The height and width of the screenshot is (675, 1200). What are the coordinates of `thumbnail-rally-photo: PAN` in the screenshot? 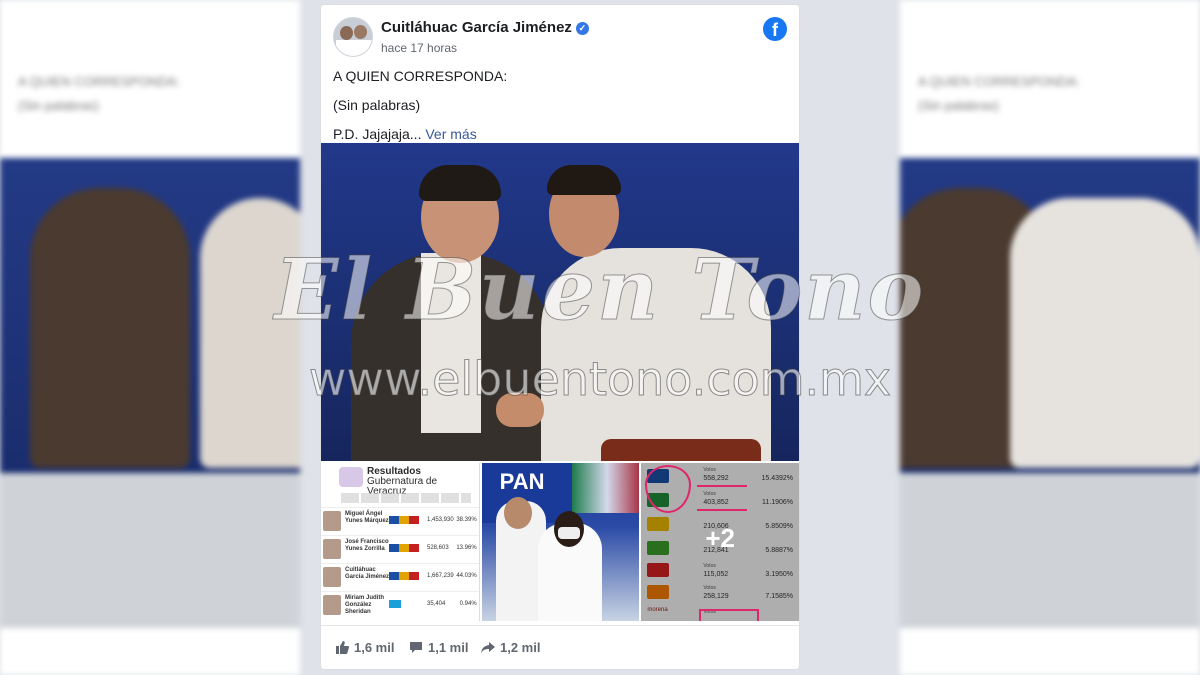 It's located at (560, 542).